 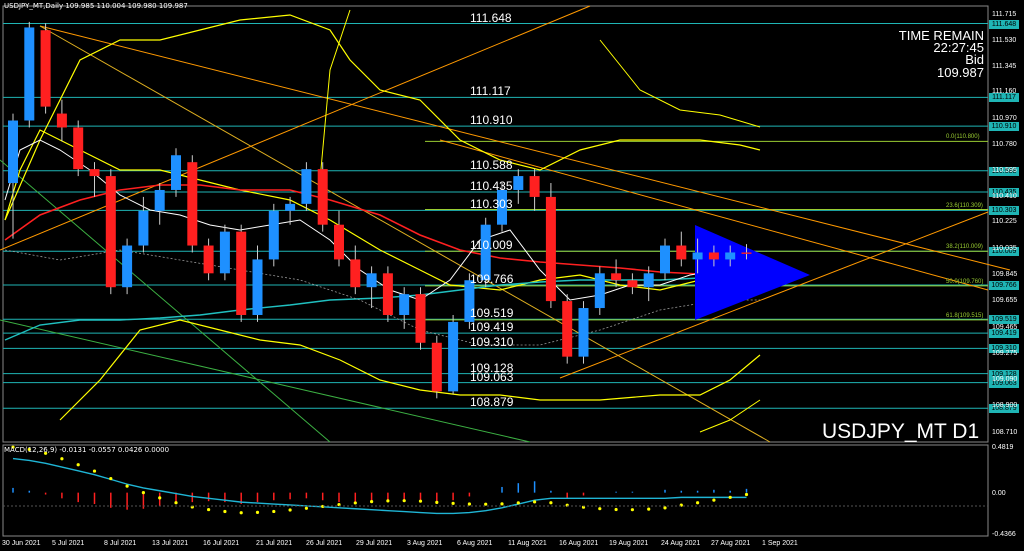 I want to click on date-label: 8 Jul 2021, so click(x=120, y=543).